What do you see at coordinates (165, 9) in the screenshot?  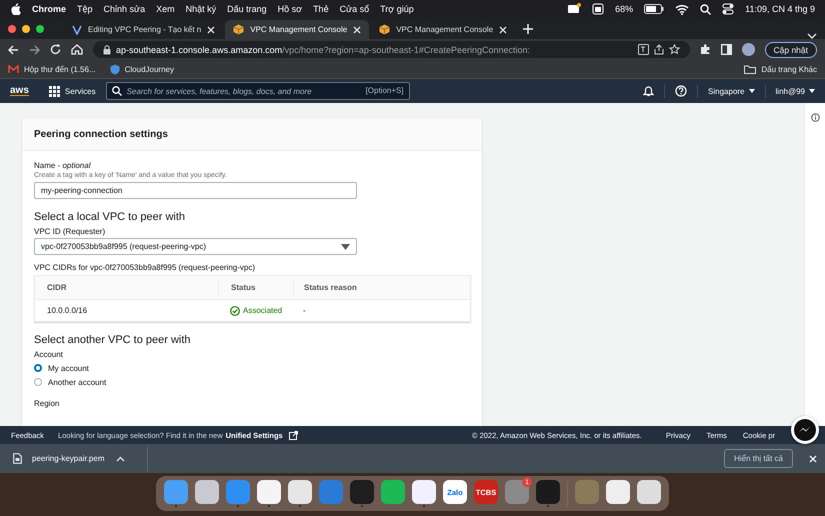 I see `menu-item: Xem` at bounding box center [165, 9].